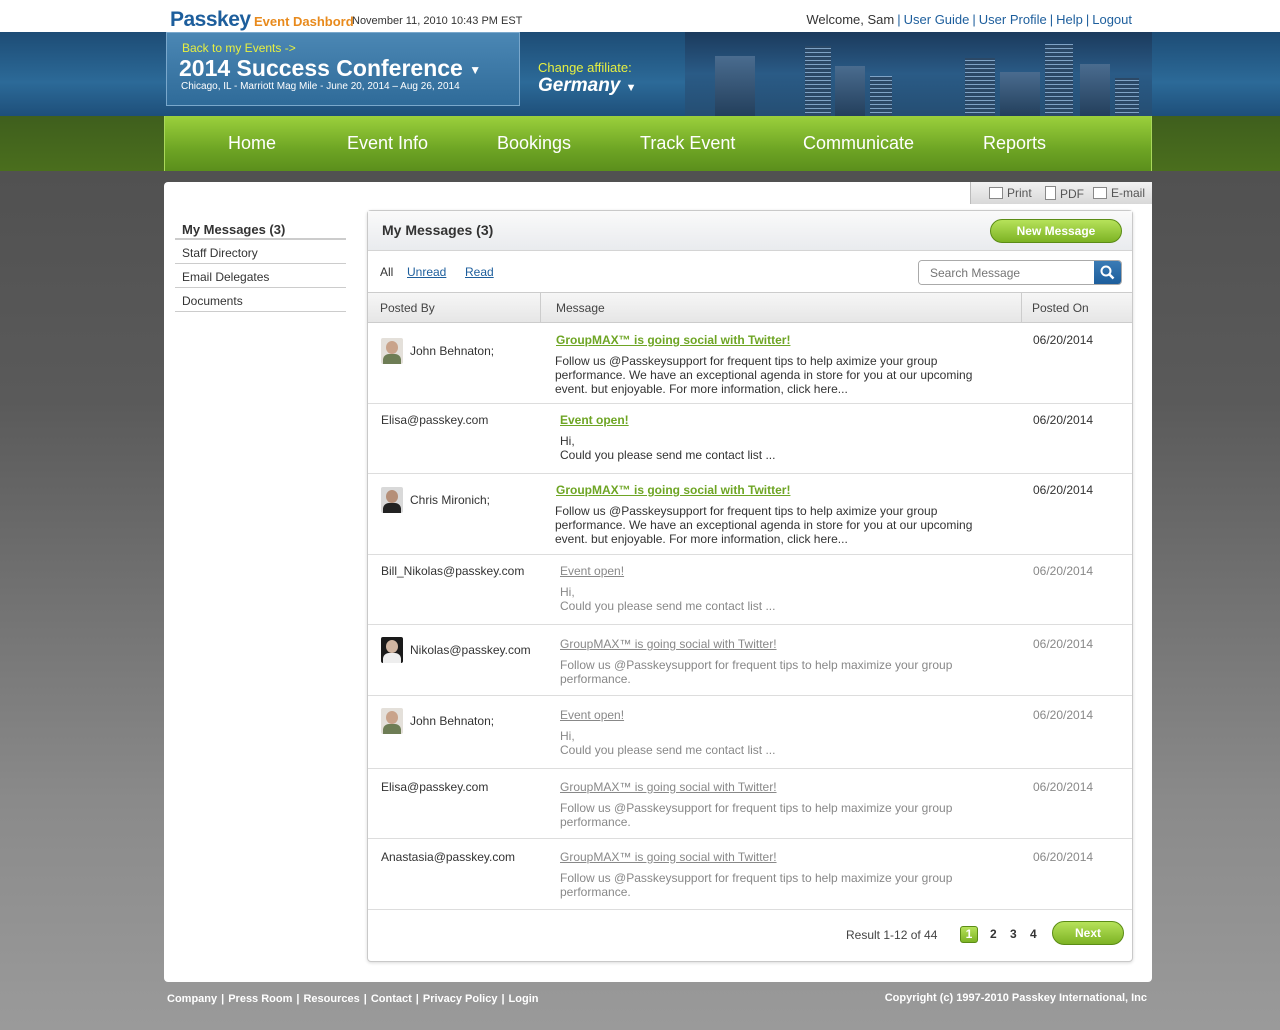  I want to click on panel-title: My Messages (3), so click(438, 230).